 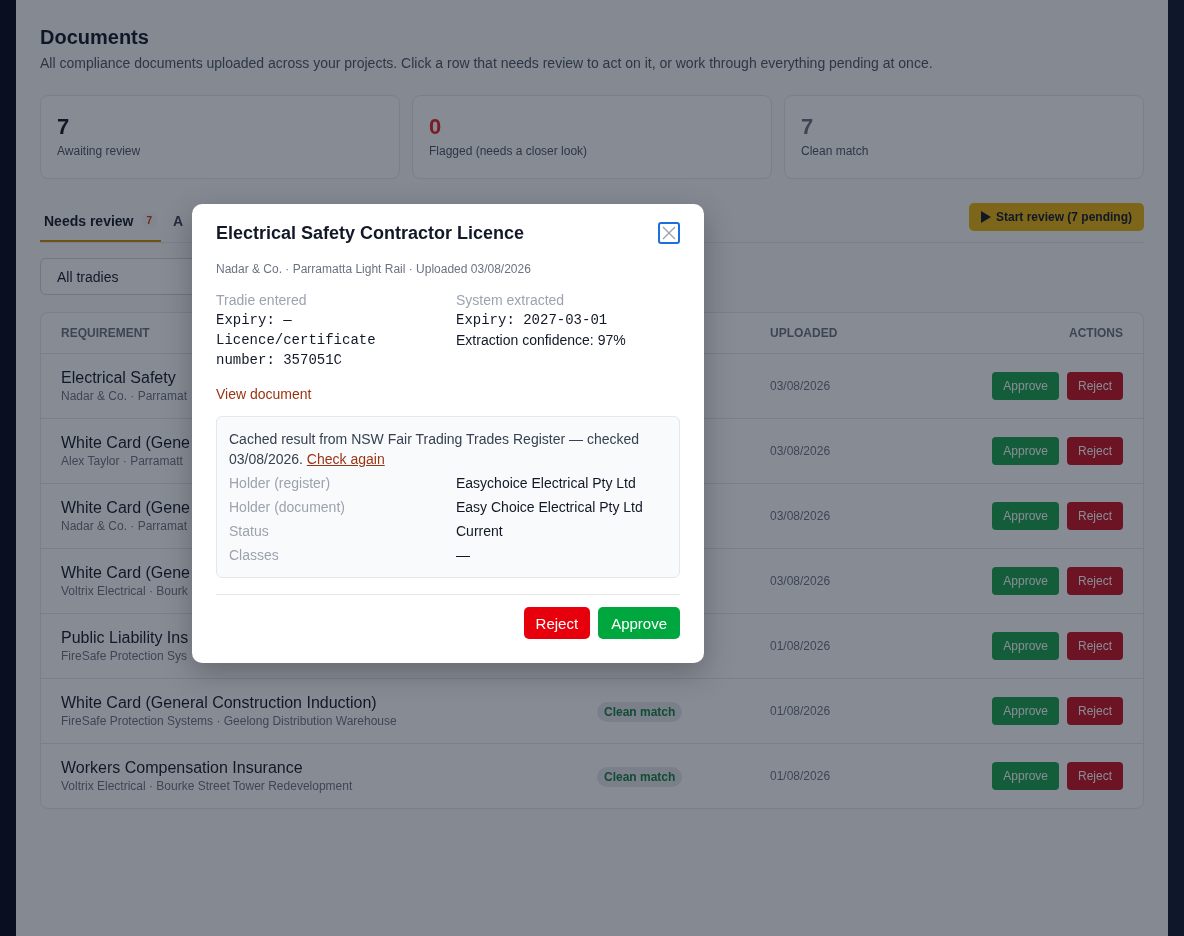 What do you see at coordinates (480, 531) in the screenshot?
I see `field-value: Current` at bounding box center [480, 531].